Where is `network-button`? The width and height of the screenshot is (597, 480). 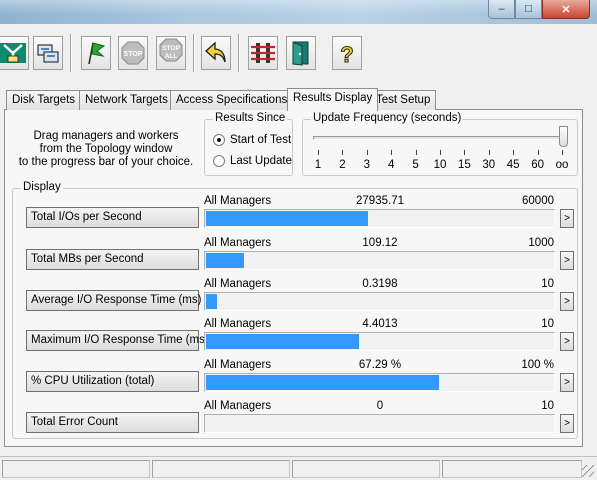
network-button is located at coordinates (48, 53).